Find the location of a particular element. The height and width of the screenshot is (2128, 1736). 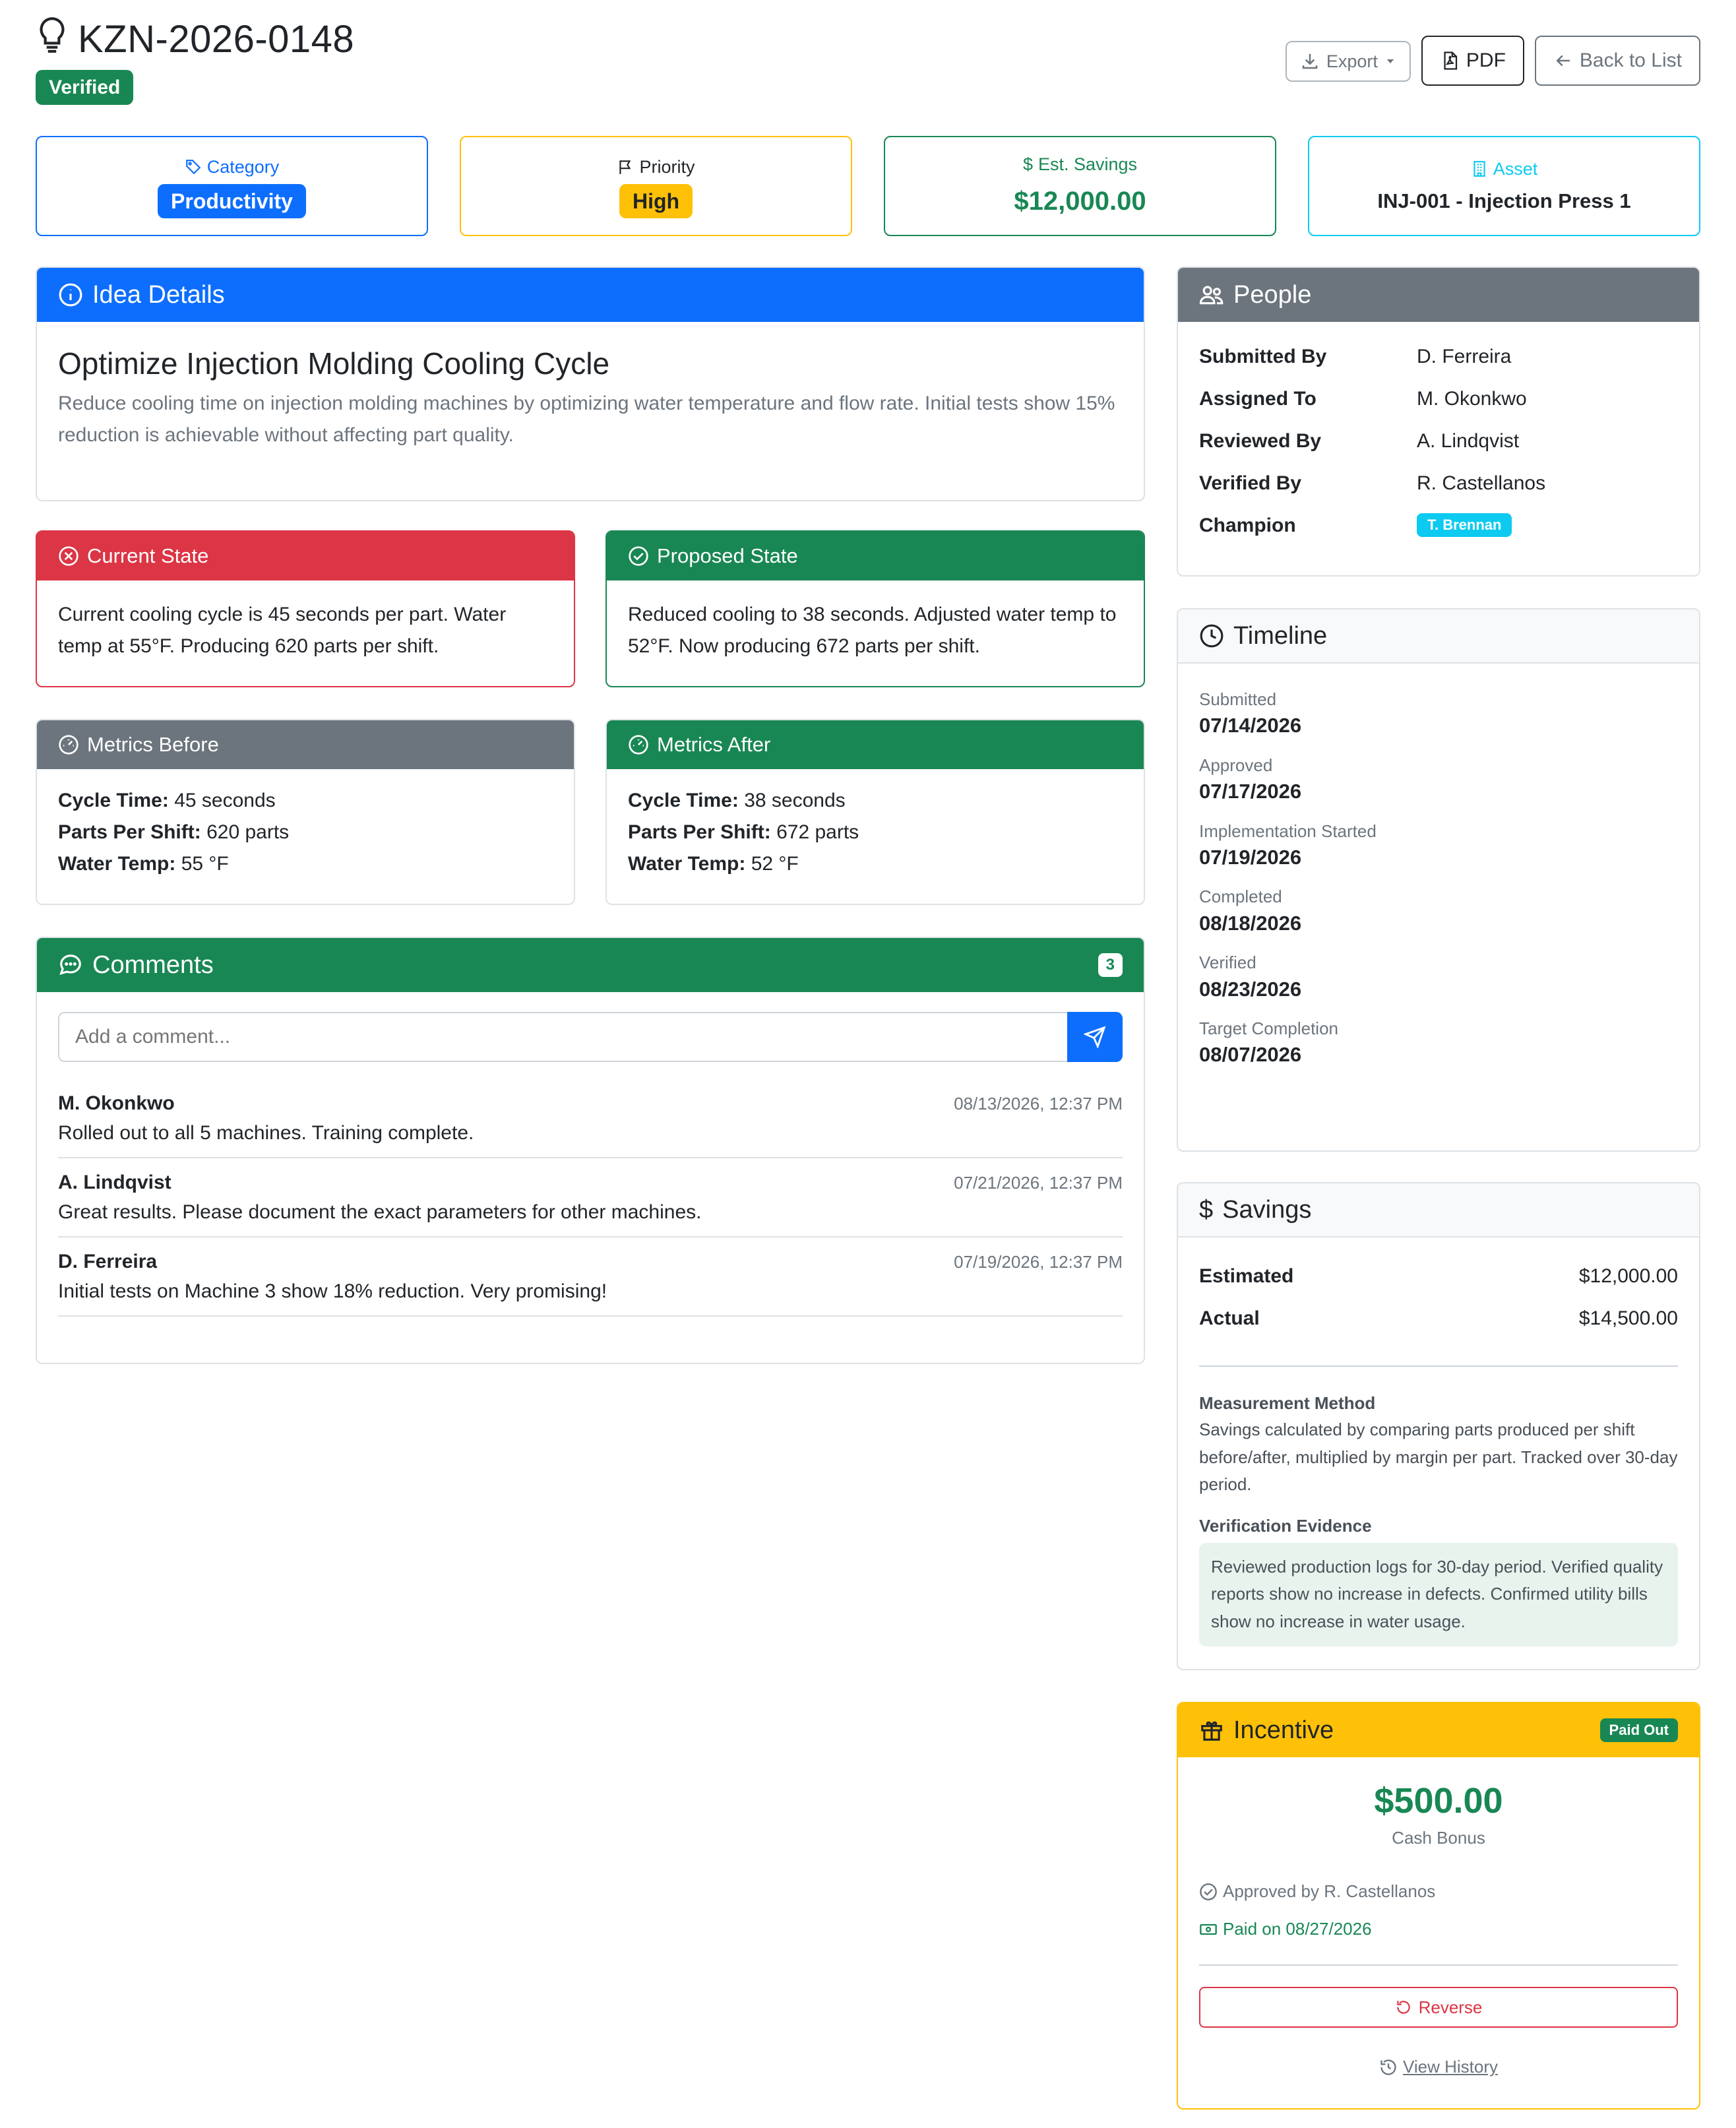

history-icon is located at coordinates (1388, 2067).